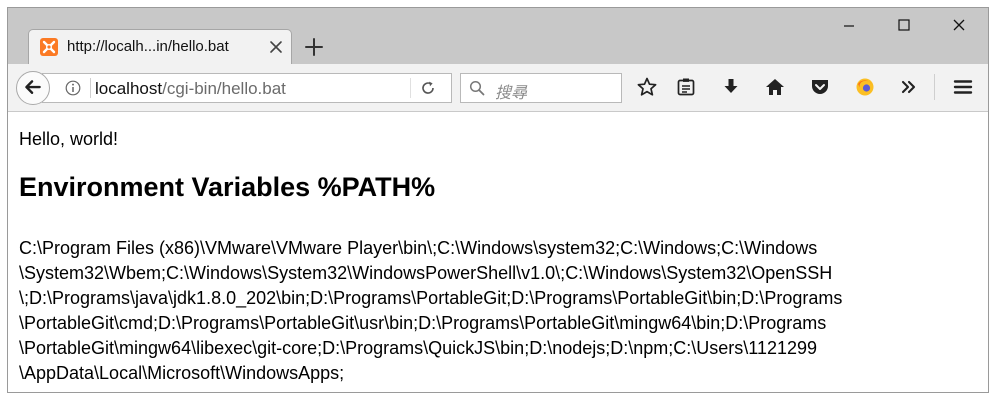 The height and width of the screenshot is (406, 1004). Describe the element at coordinates (129, 88) in the screenshot. I see `url-host: localhost` at that location.